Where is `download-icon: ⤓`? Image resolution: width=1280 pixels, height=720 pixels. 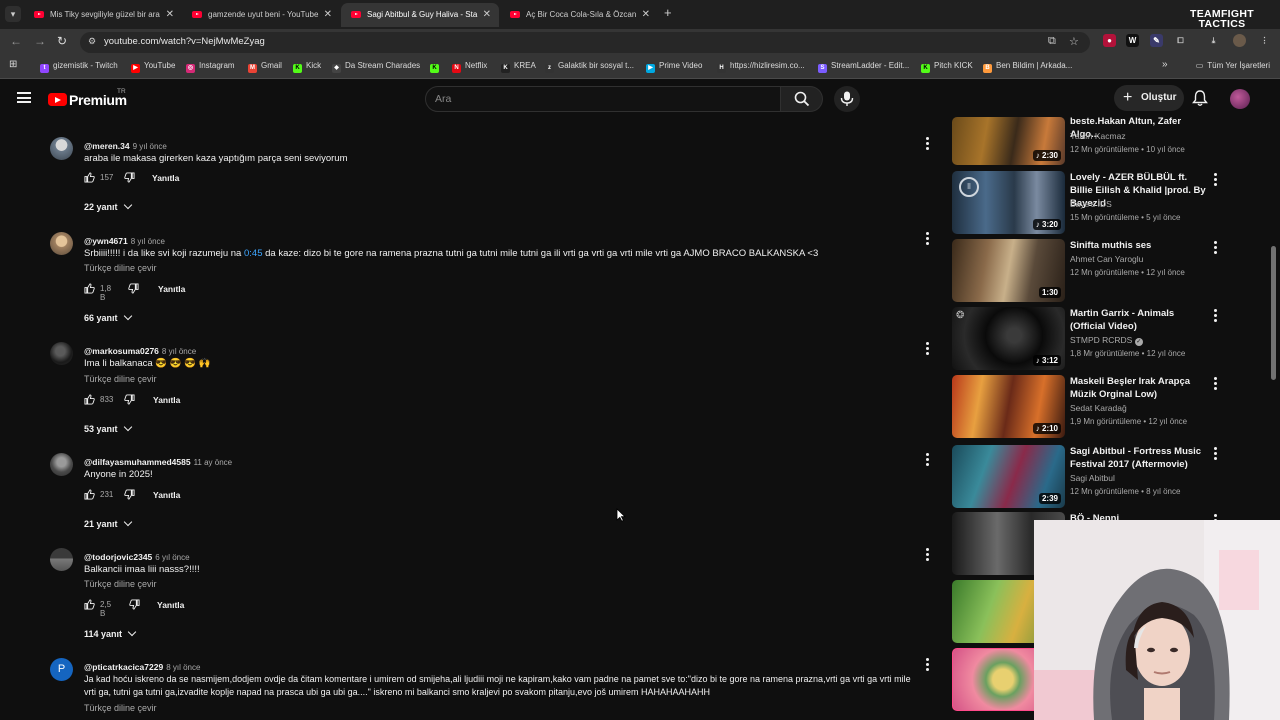 download-icon: ⤓ is located at coordinates (1213, 40).